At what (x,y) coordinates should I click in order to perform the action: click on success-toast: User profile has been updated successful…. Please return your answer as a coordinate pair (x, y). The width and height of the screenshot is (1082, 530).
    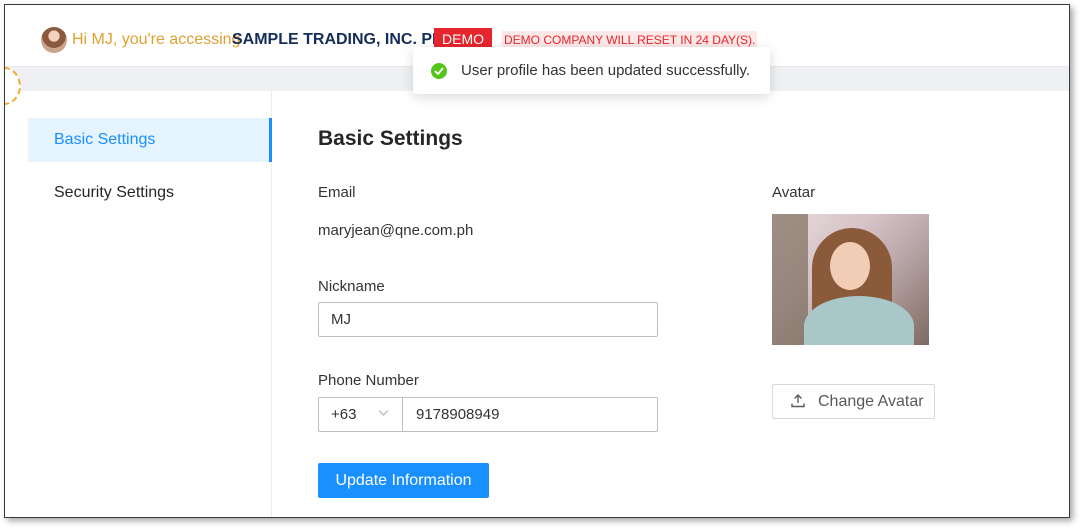
    Looking at the image, I should click on (591, 70).